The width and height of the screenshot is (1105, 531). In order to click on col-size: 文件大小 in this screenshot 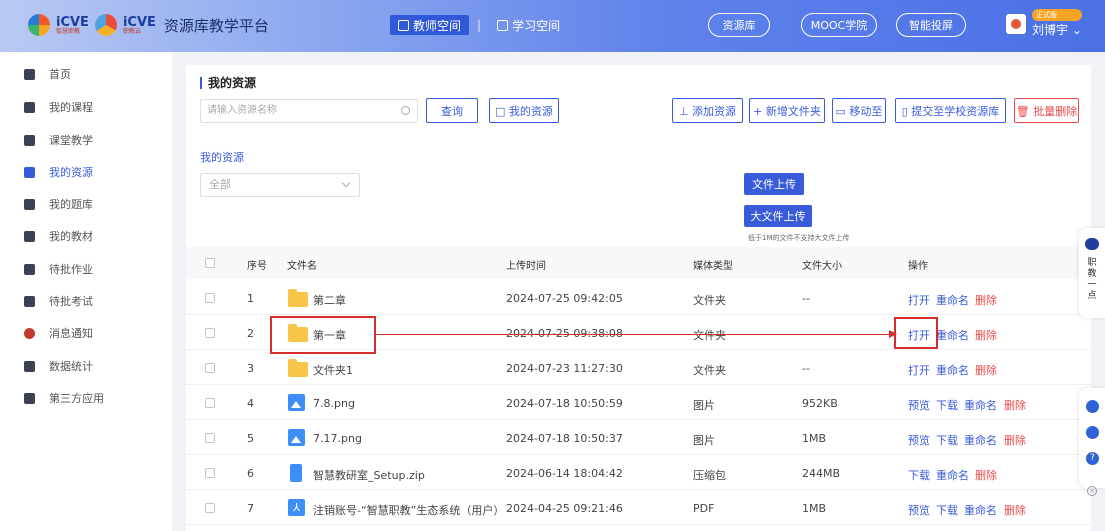, I will do `click(822, 266)`.